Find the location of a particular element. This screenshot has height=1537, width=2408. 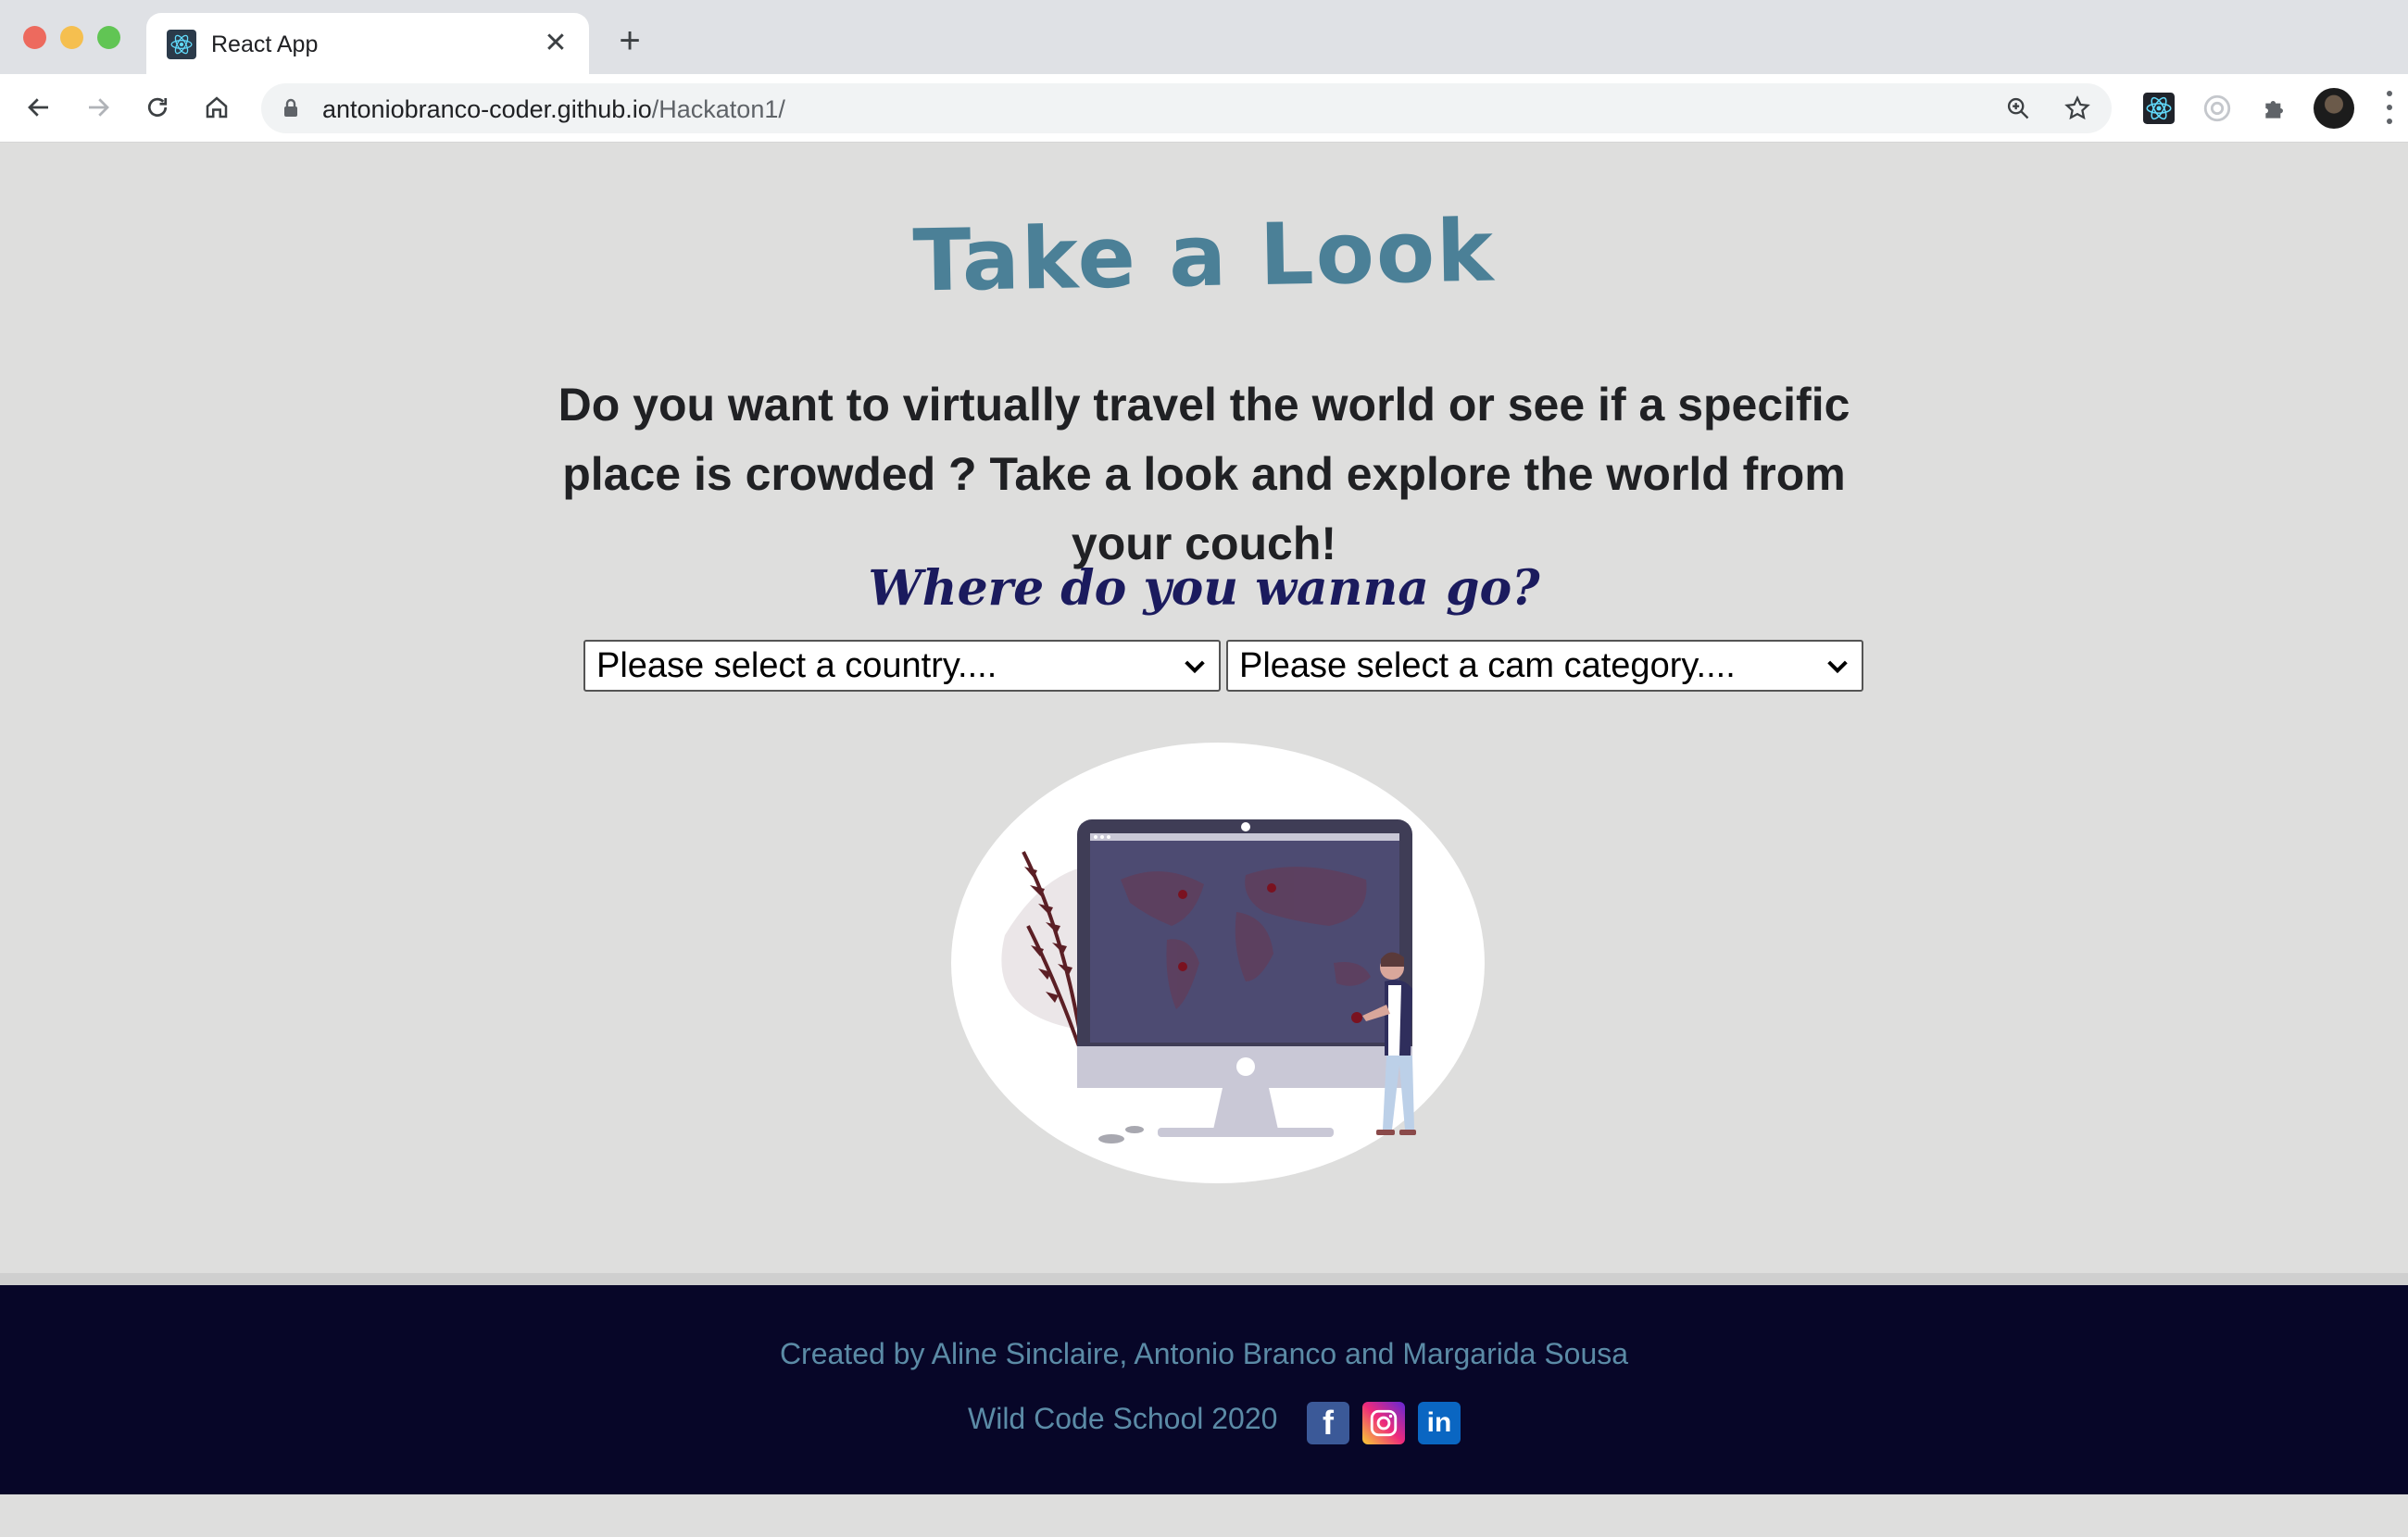

close-window-button is located at coordinates (34, 38).